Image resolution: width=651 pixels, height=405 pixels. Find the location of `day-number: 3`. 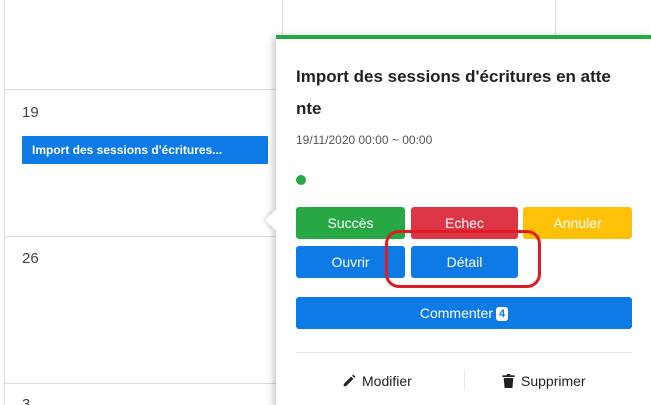

day-number: 3 is located at coordinates (26, 400).